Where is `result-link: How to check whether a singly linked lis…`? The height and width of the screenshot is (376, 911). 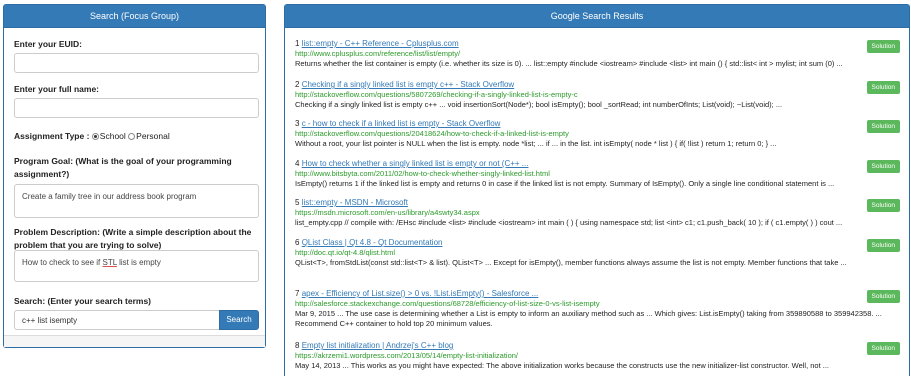 result-link: How to check whether a singly linked lis… is located at coordinates (415, 163).